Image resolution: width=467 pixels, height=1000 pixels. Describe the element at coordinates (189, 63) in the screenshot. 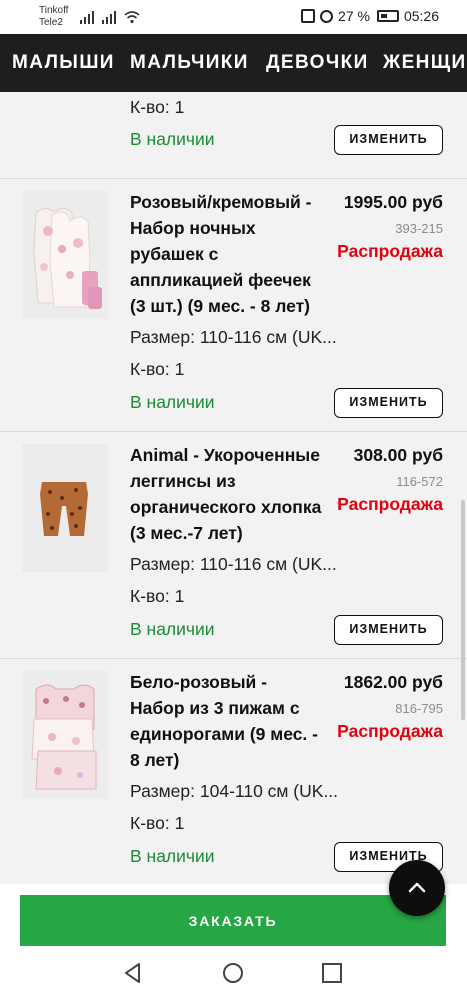

I see `nav-tab-boys: МАЛЬЧИКИ` at that location.